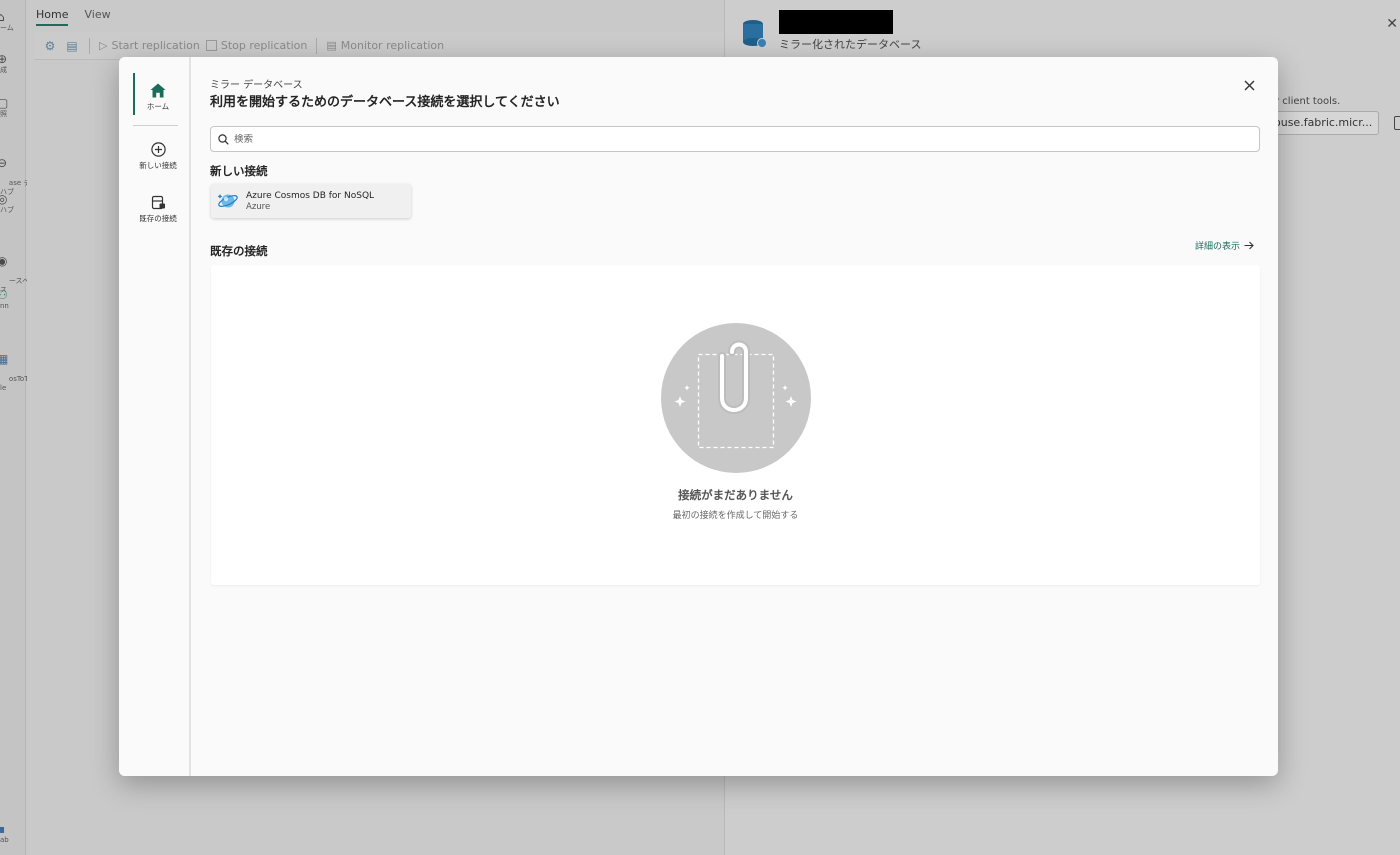 The width and height of the screenshot is (1400, 855). Describe the element at coordinates (7, 28) in the screenshot. I see `nav-home-label: ーム` at that location.